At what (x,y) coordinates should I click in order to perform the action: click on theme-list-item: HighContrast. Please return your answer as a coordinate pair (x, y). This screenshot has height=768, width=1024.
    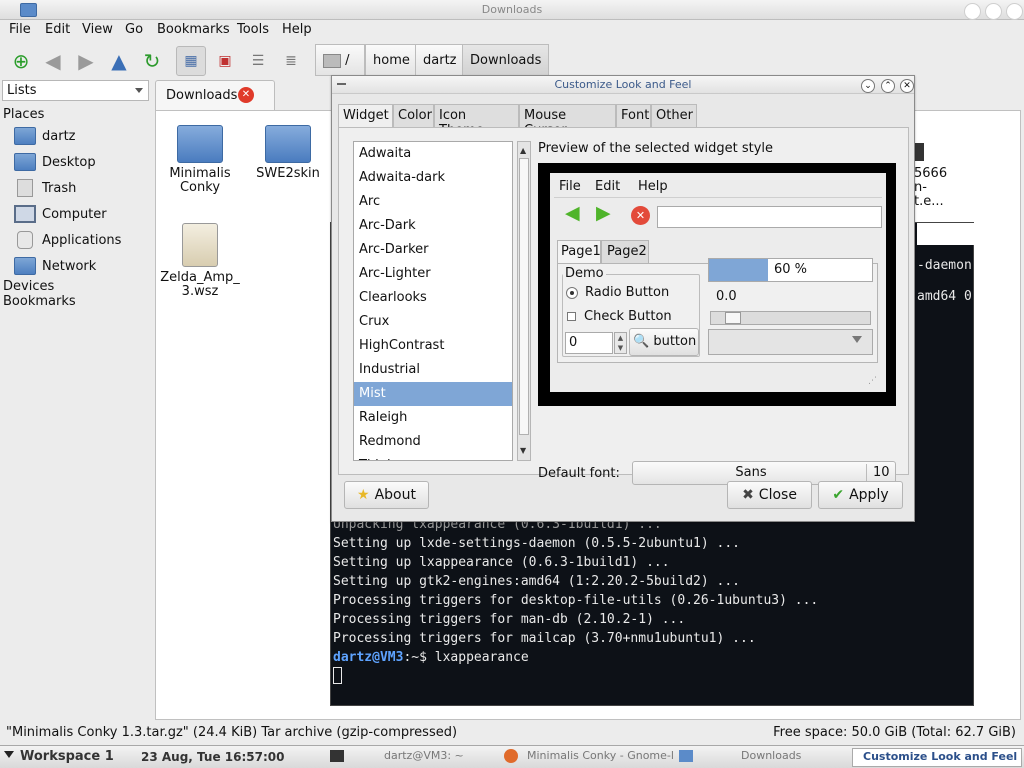
    Looking at the image, I should click on (433, 346).